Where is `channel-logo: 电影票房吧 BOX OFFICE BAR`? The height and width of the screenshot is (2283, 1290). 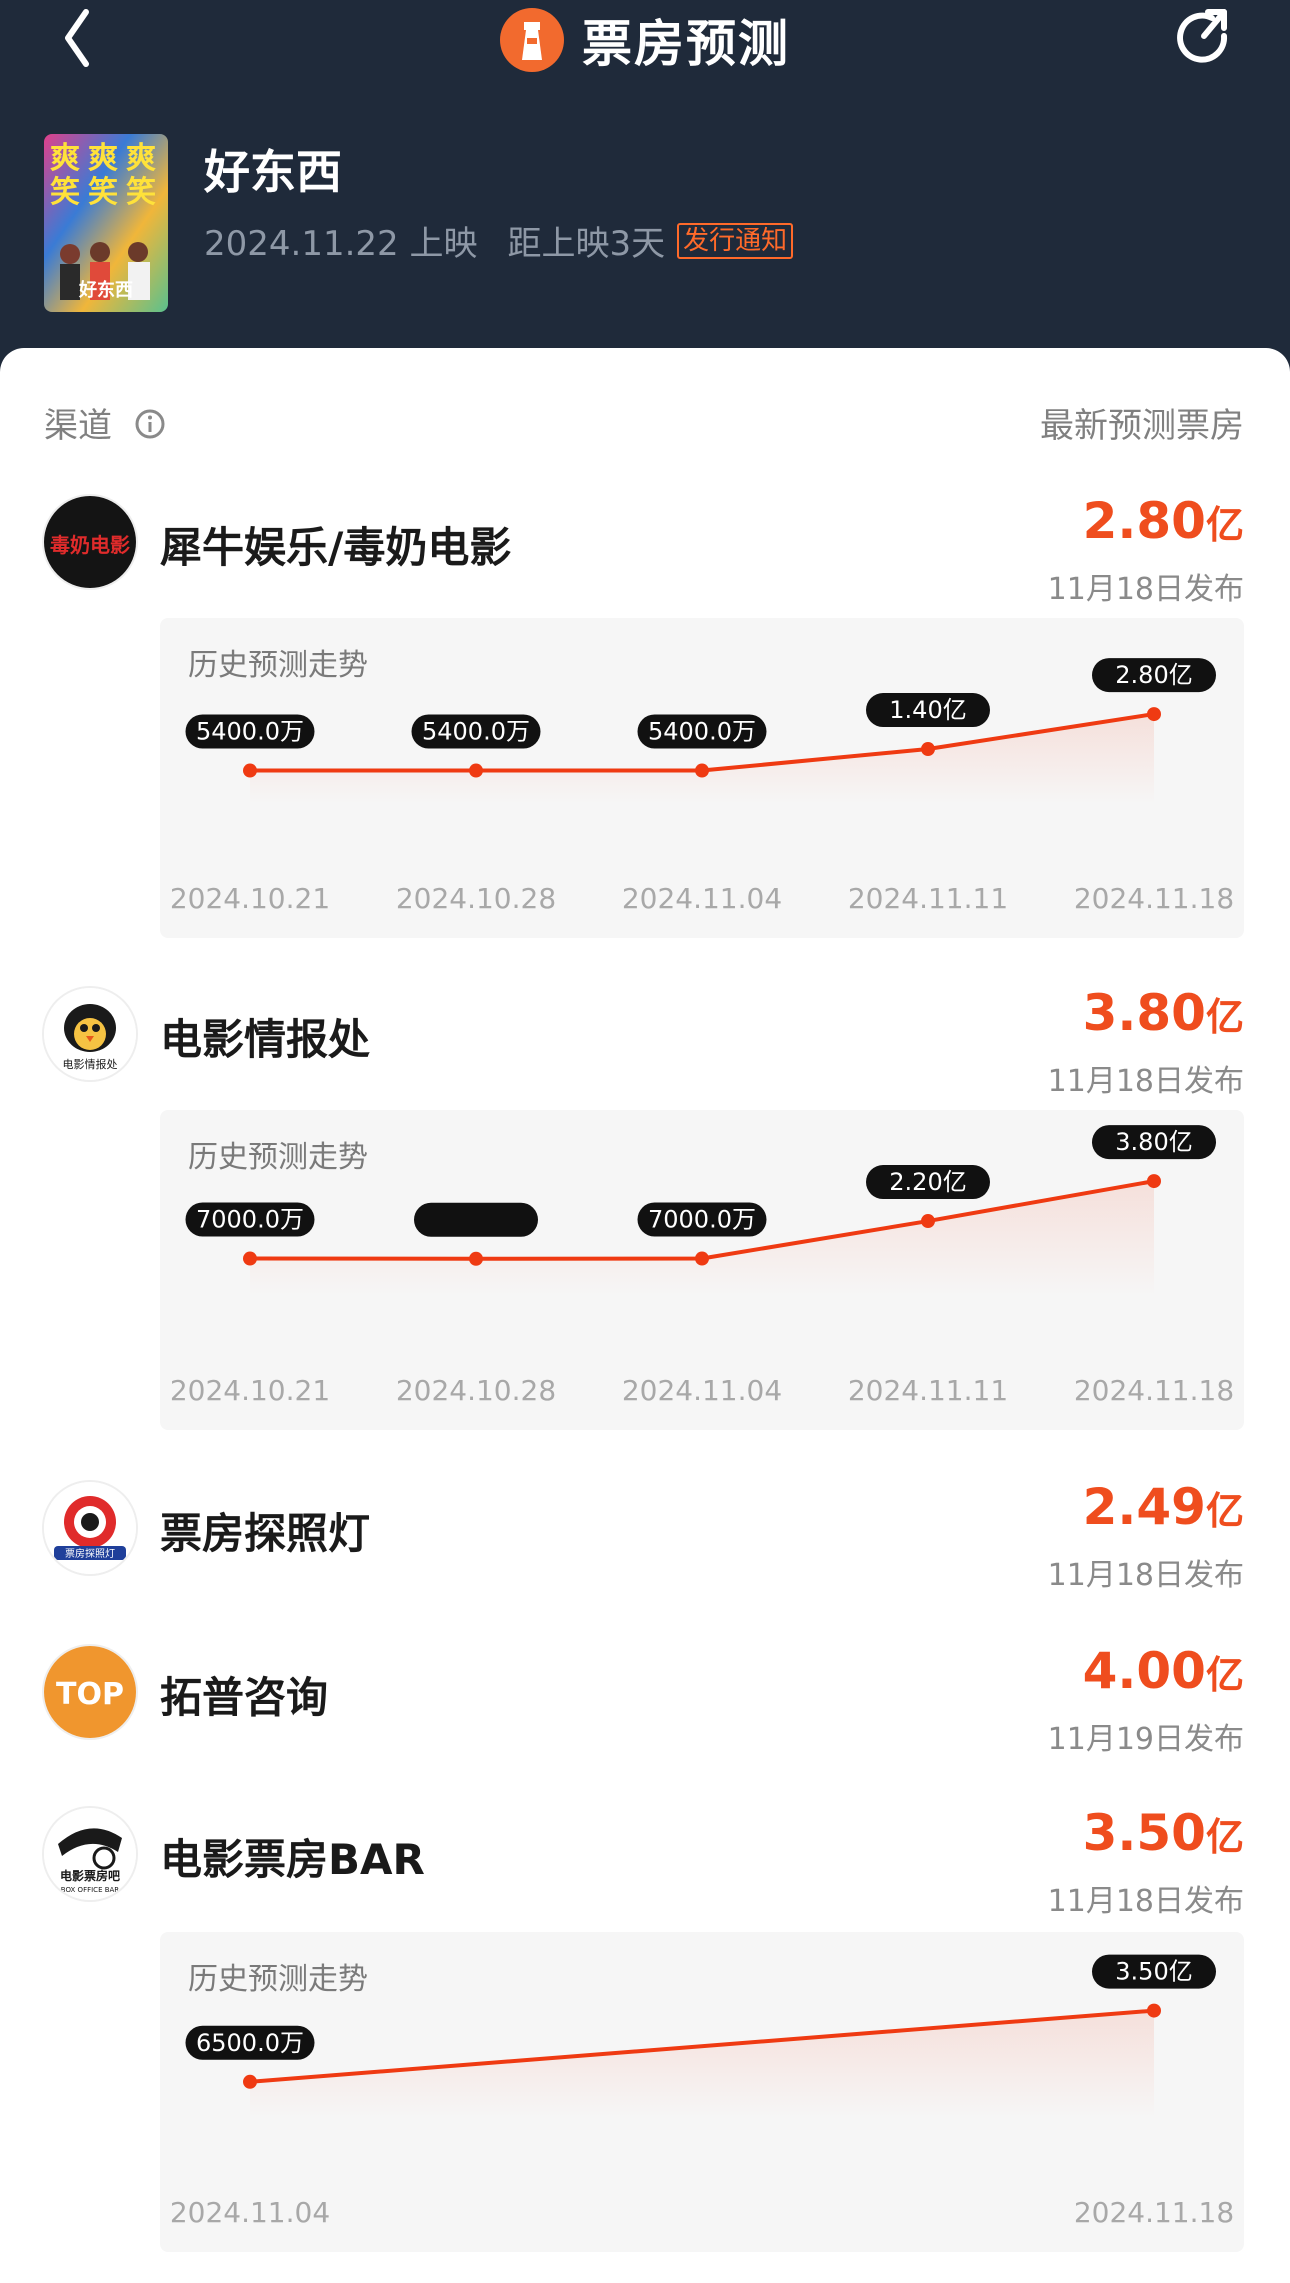
channel-logo: 电影票房吧 BOX OFFICE BAR is located at coordinates (90, 1854).